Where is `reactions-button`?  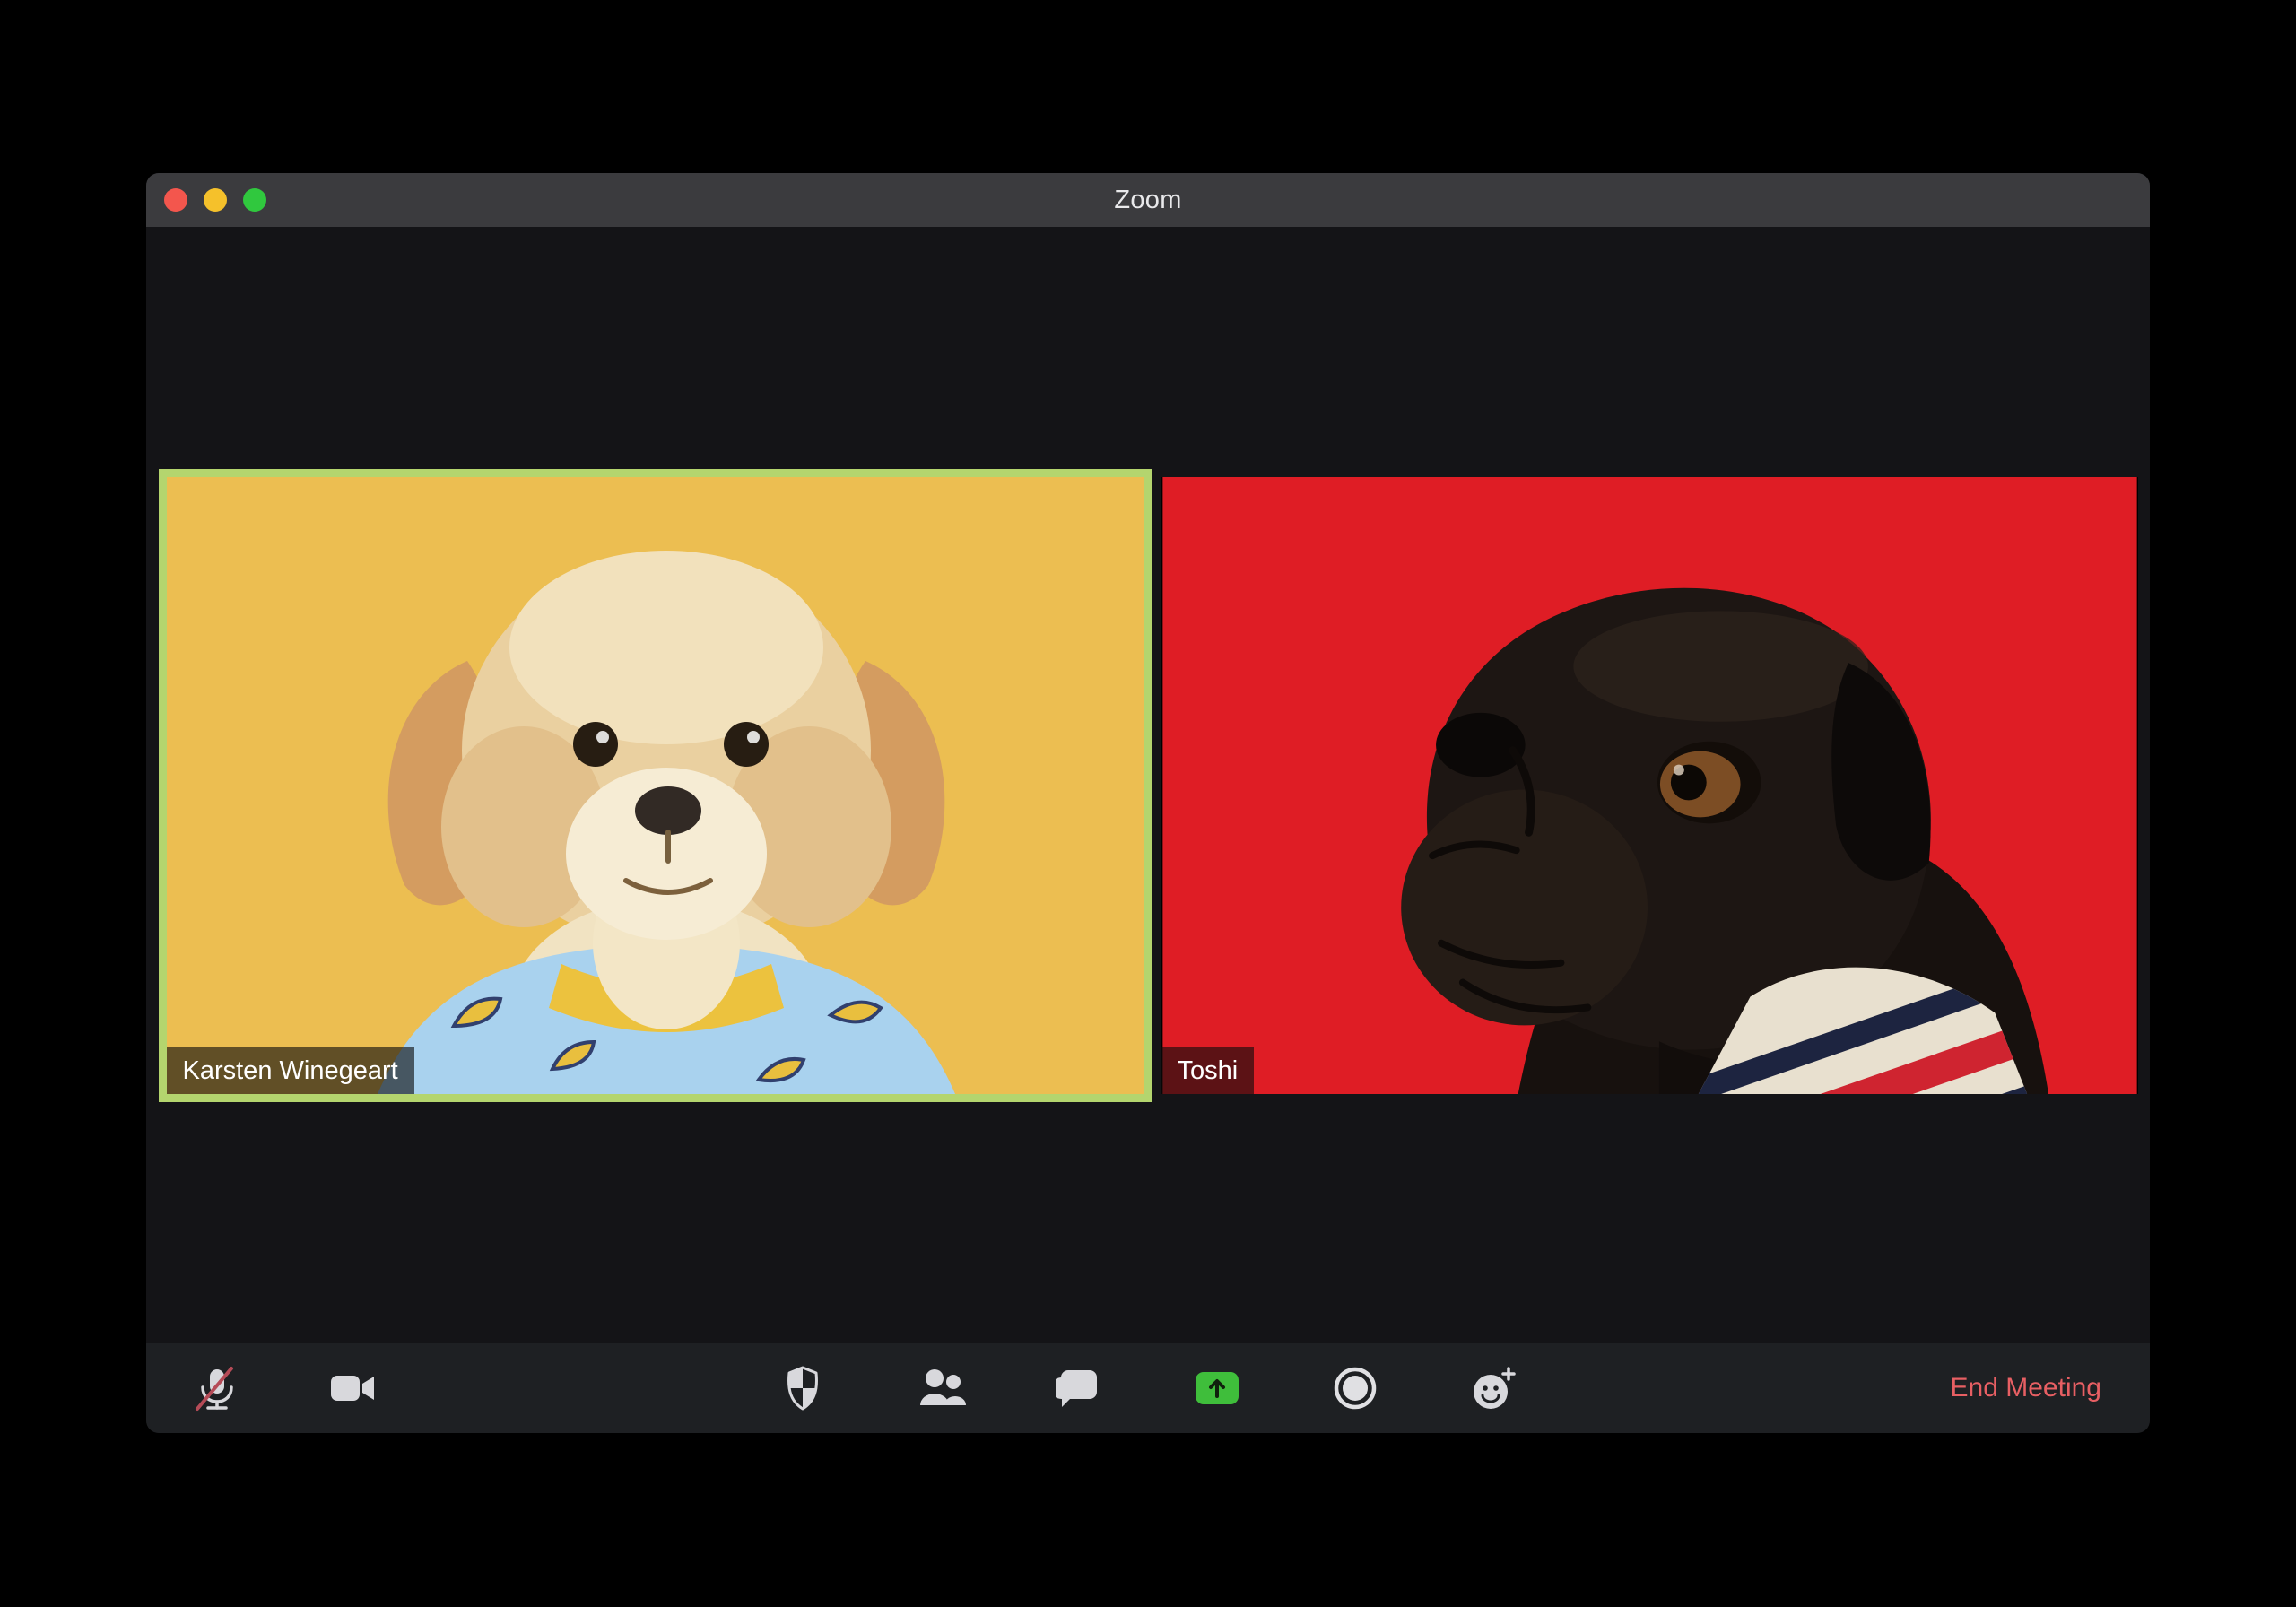
reactions-button is located at coordinates (1493, 1388).